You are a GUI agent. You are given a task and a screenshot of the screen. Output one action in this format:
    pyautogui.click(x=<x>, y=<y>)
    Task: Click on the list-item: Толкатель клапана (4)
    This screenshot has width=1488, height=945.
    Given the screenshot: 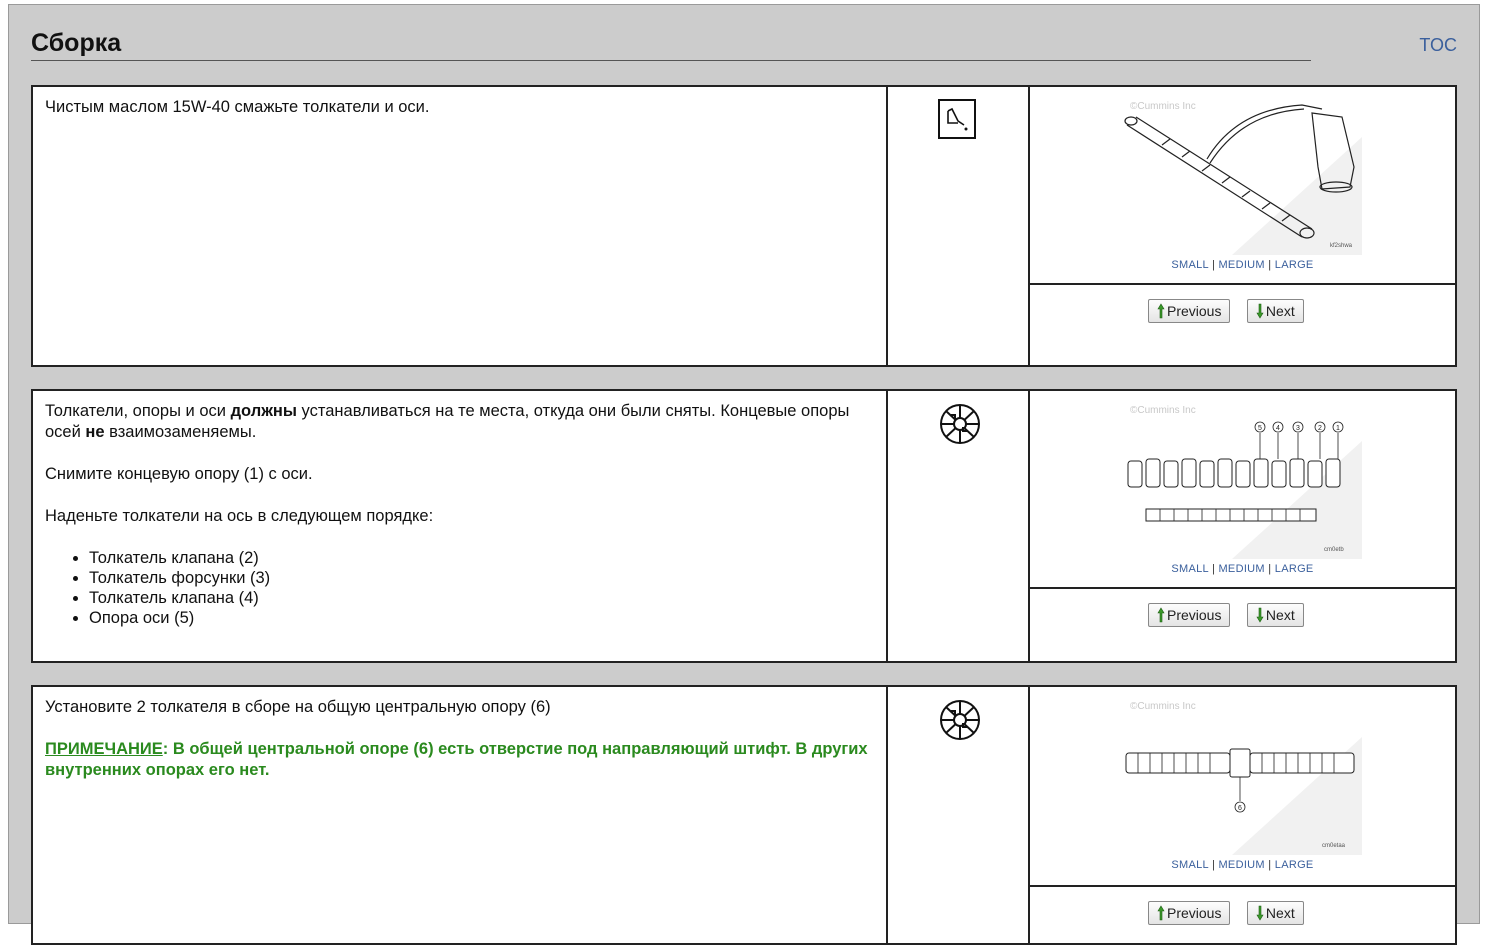 What is the action you would take?
    pyautogui.click(x=481, y=598)
    